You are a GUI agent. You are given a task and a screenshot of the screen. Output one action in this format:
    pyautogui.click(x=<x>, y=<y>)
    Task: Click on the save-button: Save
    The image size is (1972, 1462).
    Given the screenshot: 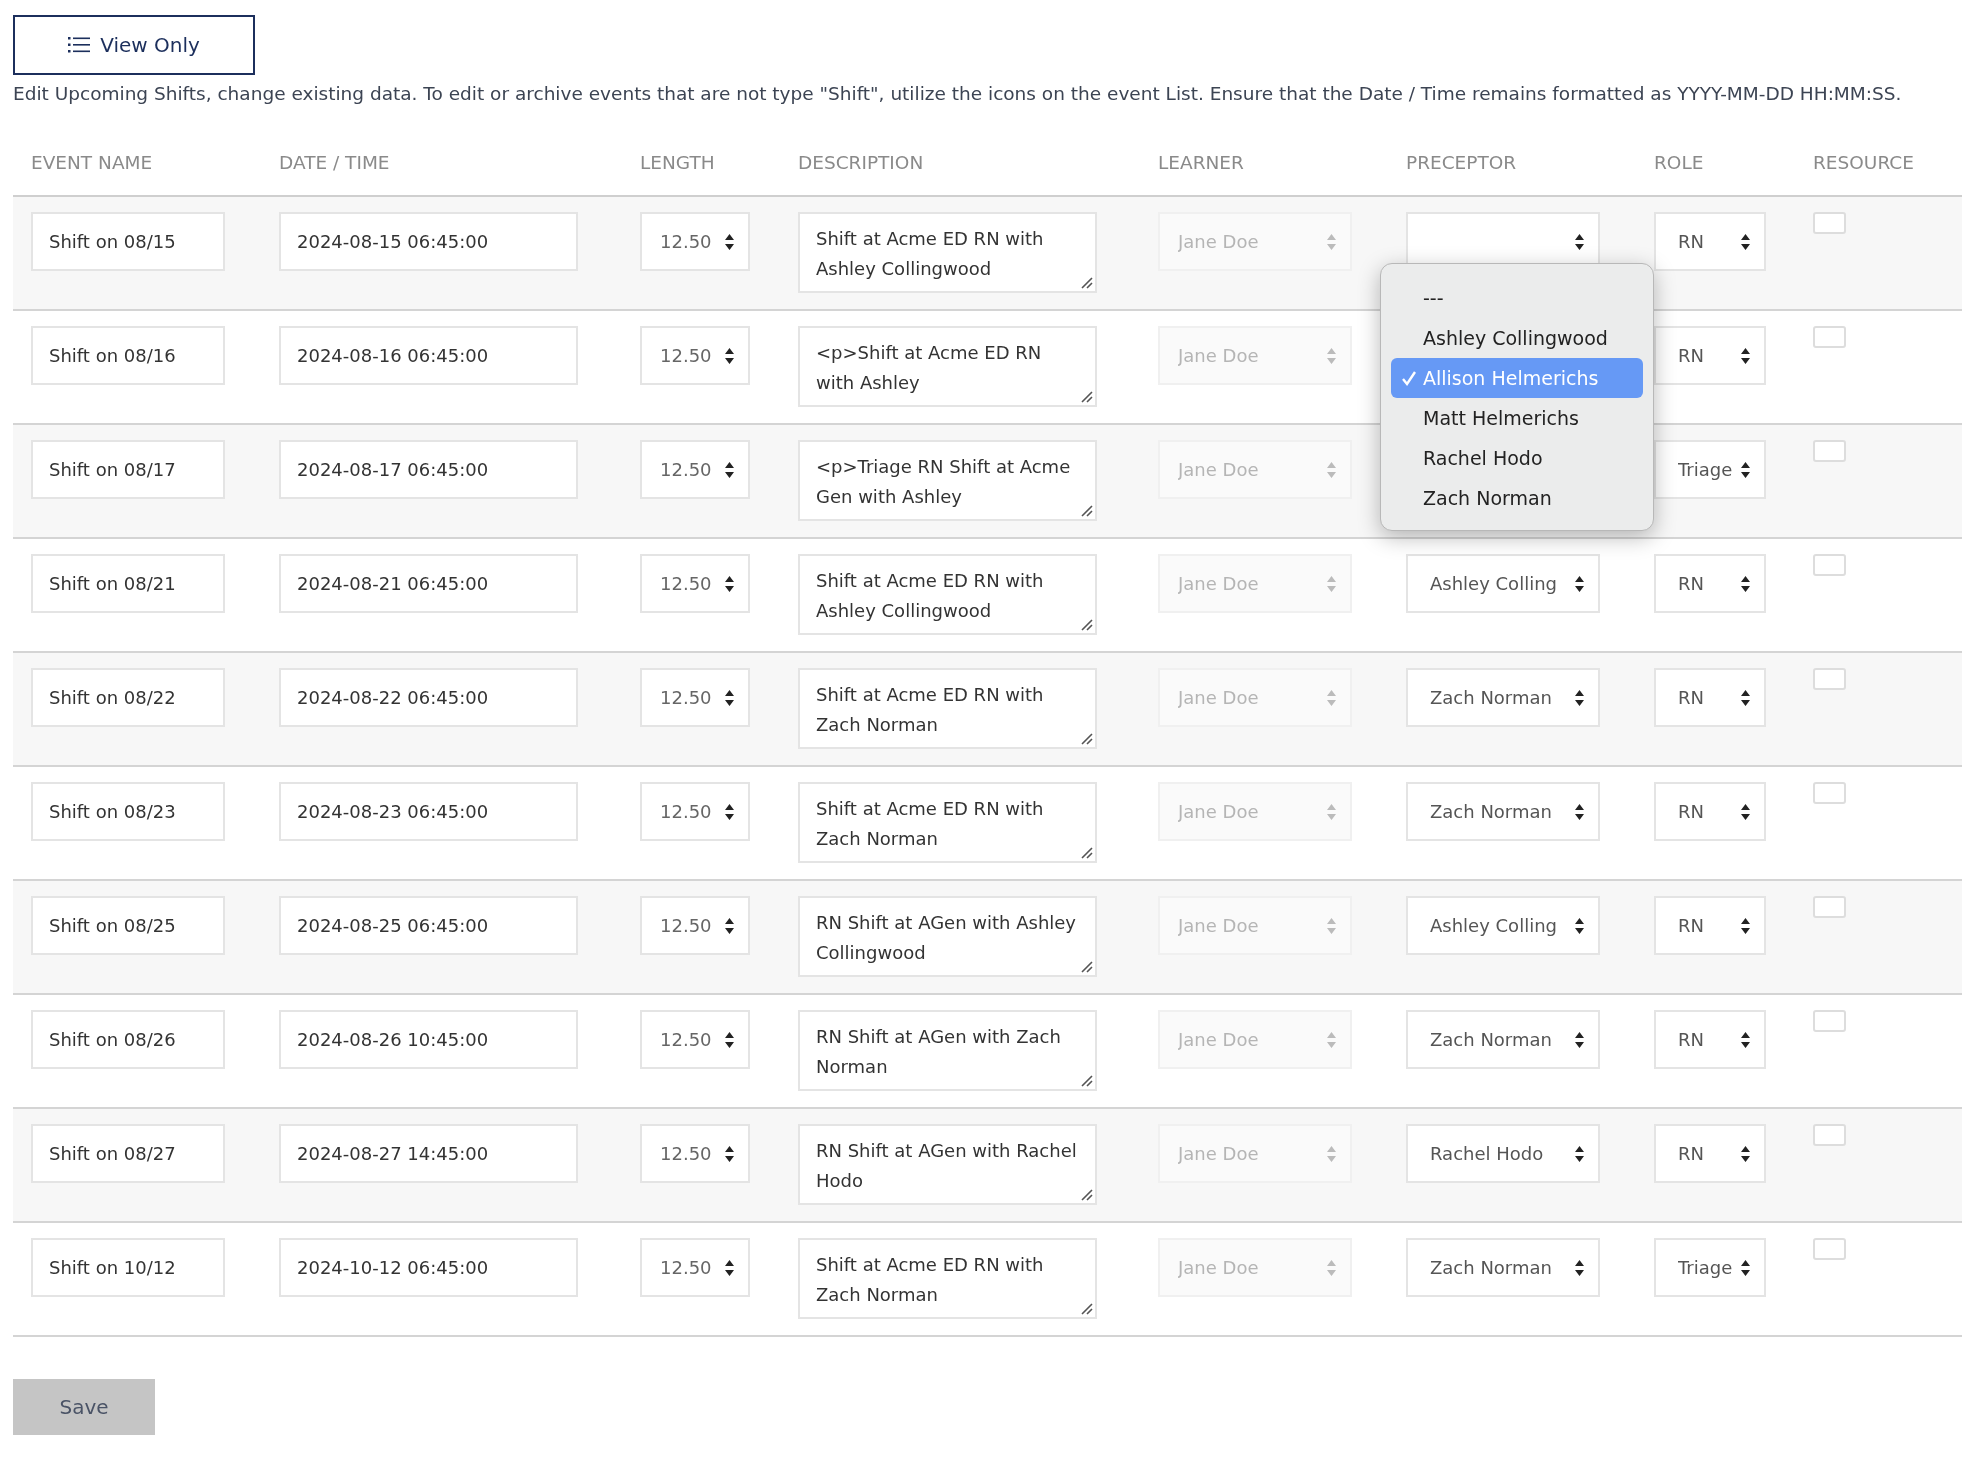 What is the action you would take?
    pyautogui.click(x=84, y=1407)
    